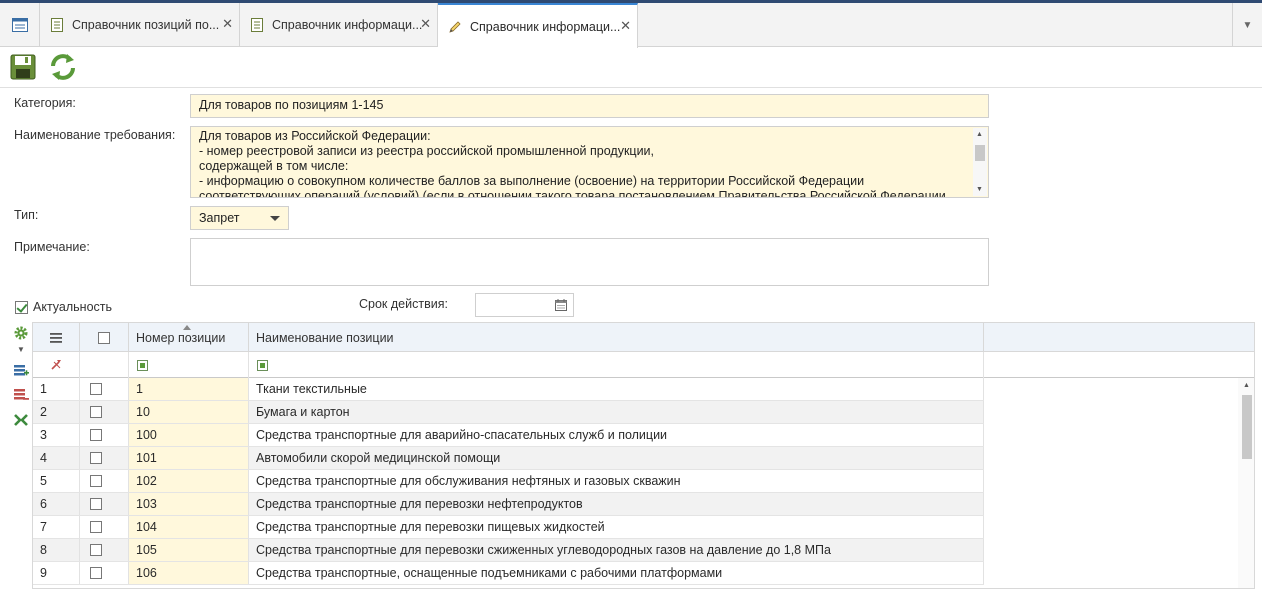  Describe the element at coordinates (1246, 483) in the screenshot. I see `grid-scrollbar: ▲` at that location.